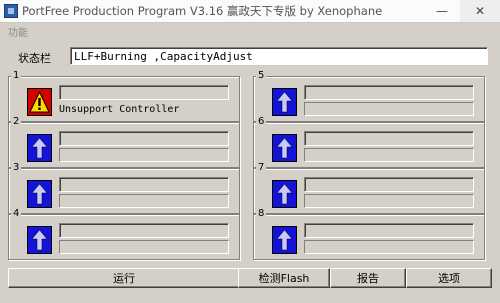 This screenshot has width=500, height=303. Describe the element at coordinates (261, 76) in the screenshot. I see `port-number: 5` at that location.